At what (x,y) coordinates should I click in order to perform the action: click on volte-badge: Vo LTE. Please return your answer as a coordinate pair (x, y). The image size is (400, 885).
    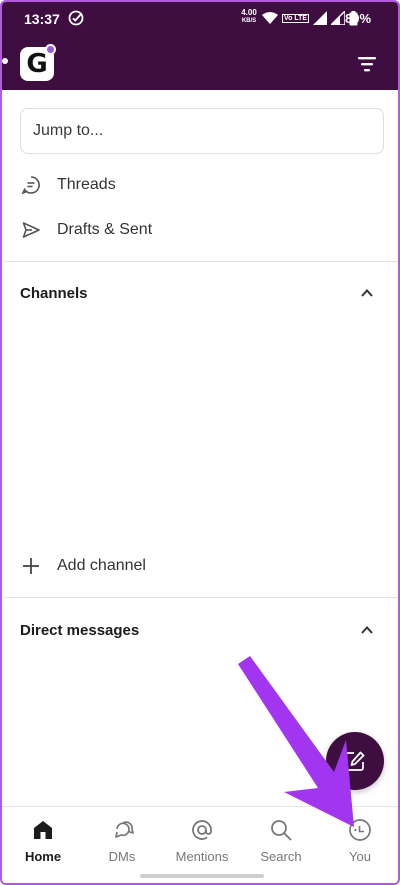
    Looking at the image, I should click on (296, 18).